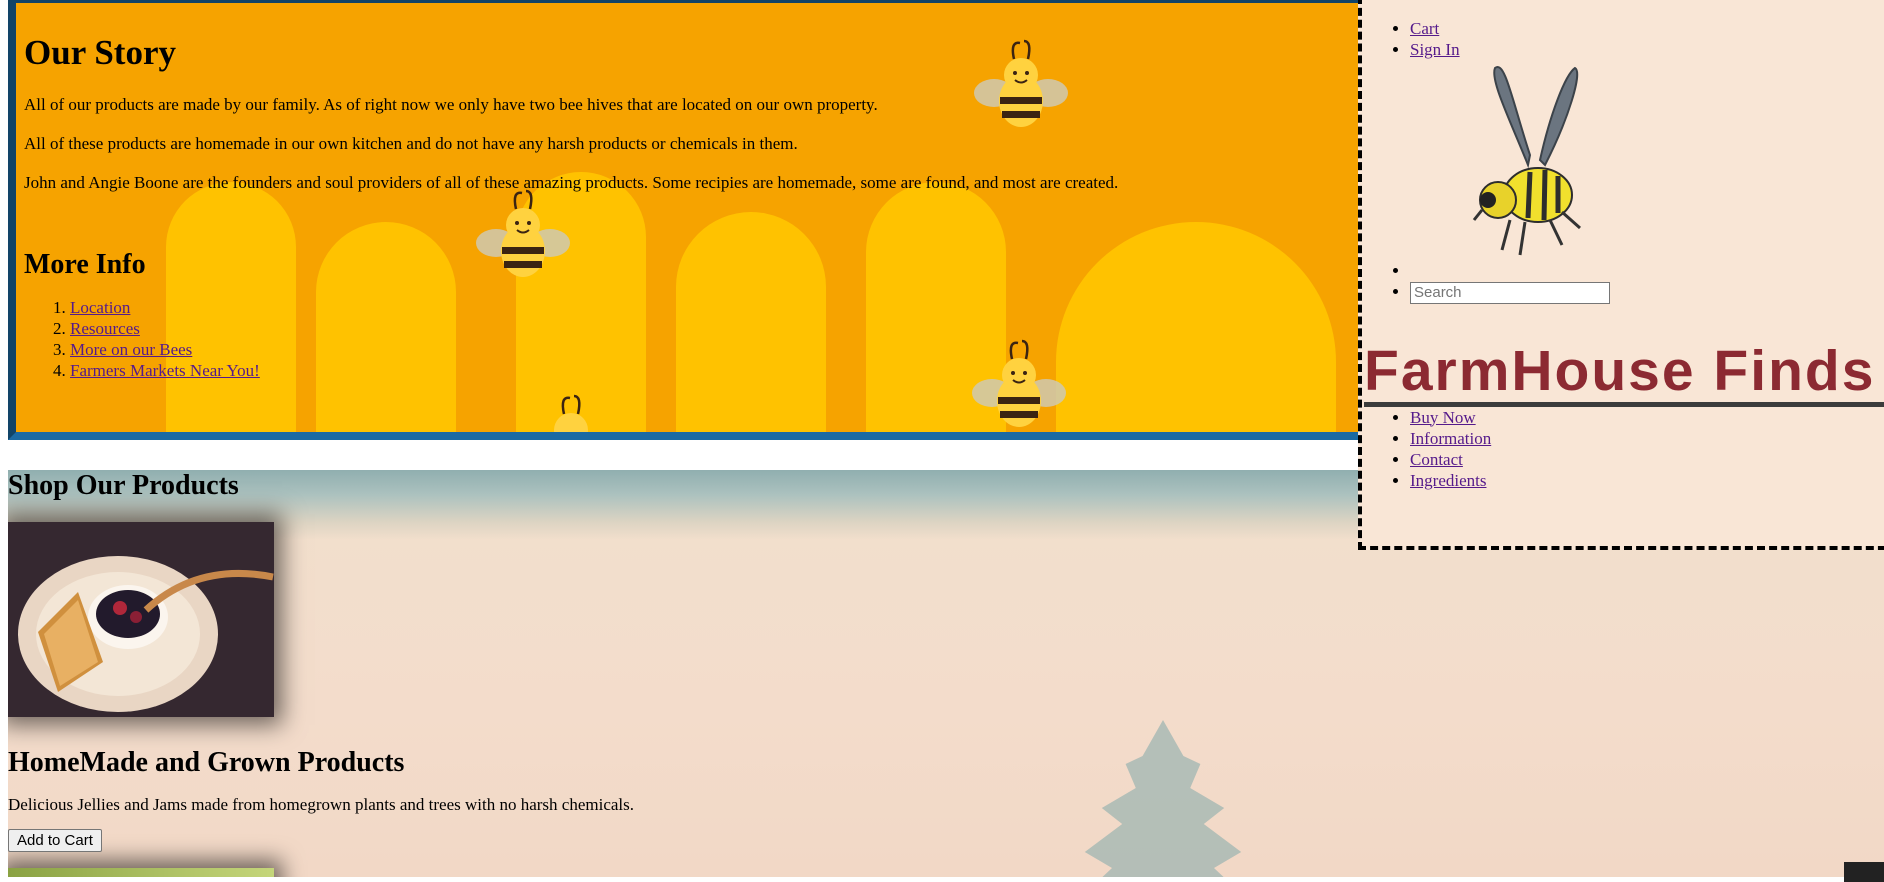 This screenshot has height=882, width=1884. What do you see at coordinates (105, 328) in the screenshot?
I see `link-resources: Resources` at bounding box center [105, 328].